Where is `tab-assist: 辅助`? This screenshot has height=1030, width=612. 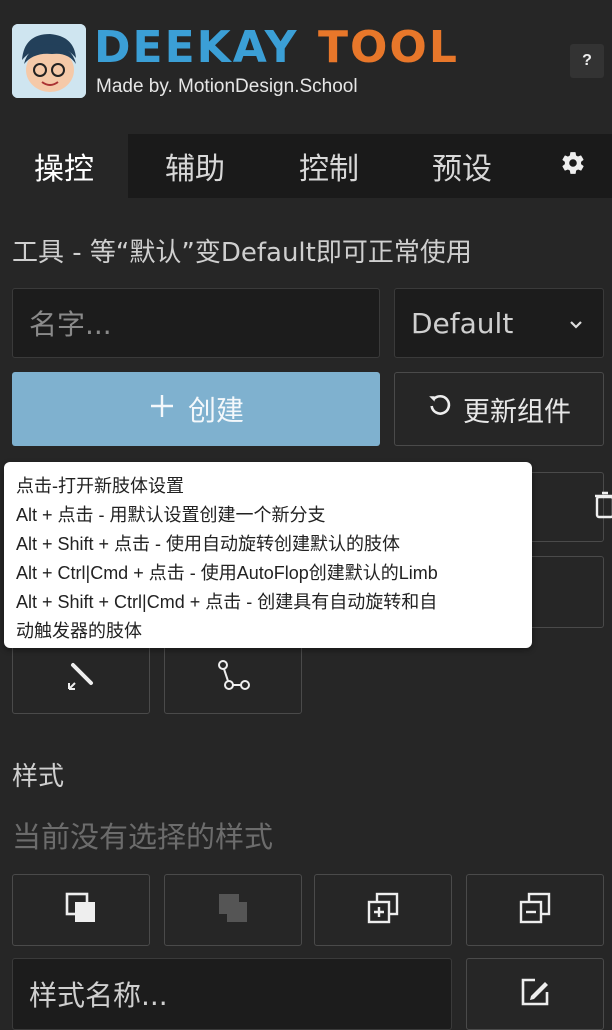
tab-assist: 辅助 is located at coordinates (195, 166).